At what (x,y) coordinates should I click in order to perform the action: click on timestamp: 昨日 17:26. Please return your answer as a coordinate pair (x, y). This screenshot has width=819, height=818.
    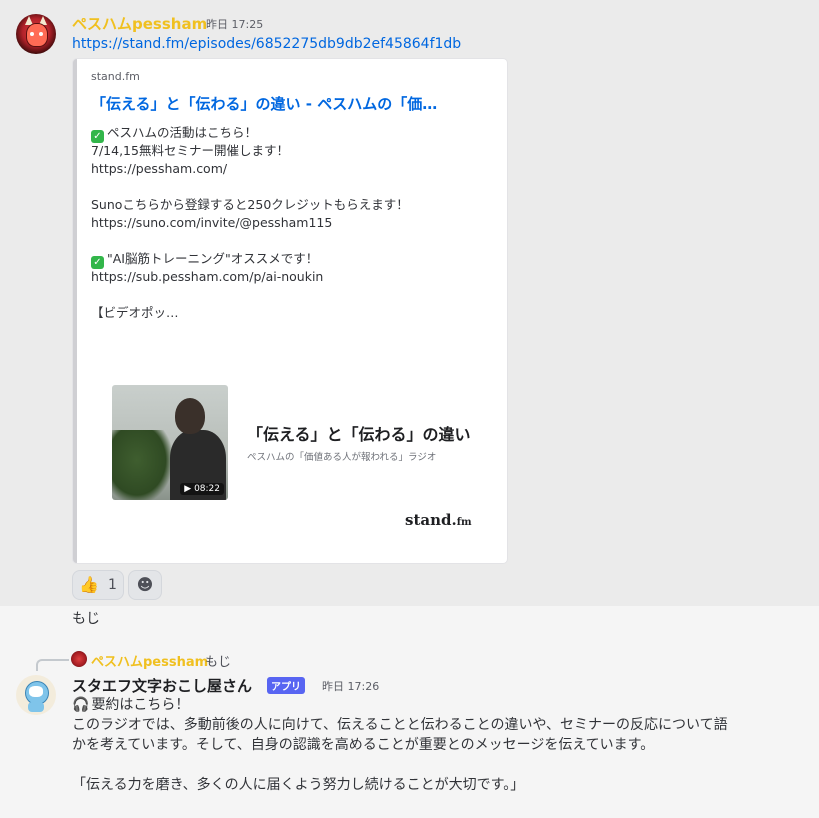
    Looking at the image, I should click on (350, 686).